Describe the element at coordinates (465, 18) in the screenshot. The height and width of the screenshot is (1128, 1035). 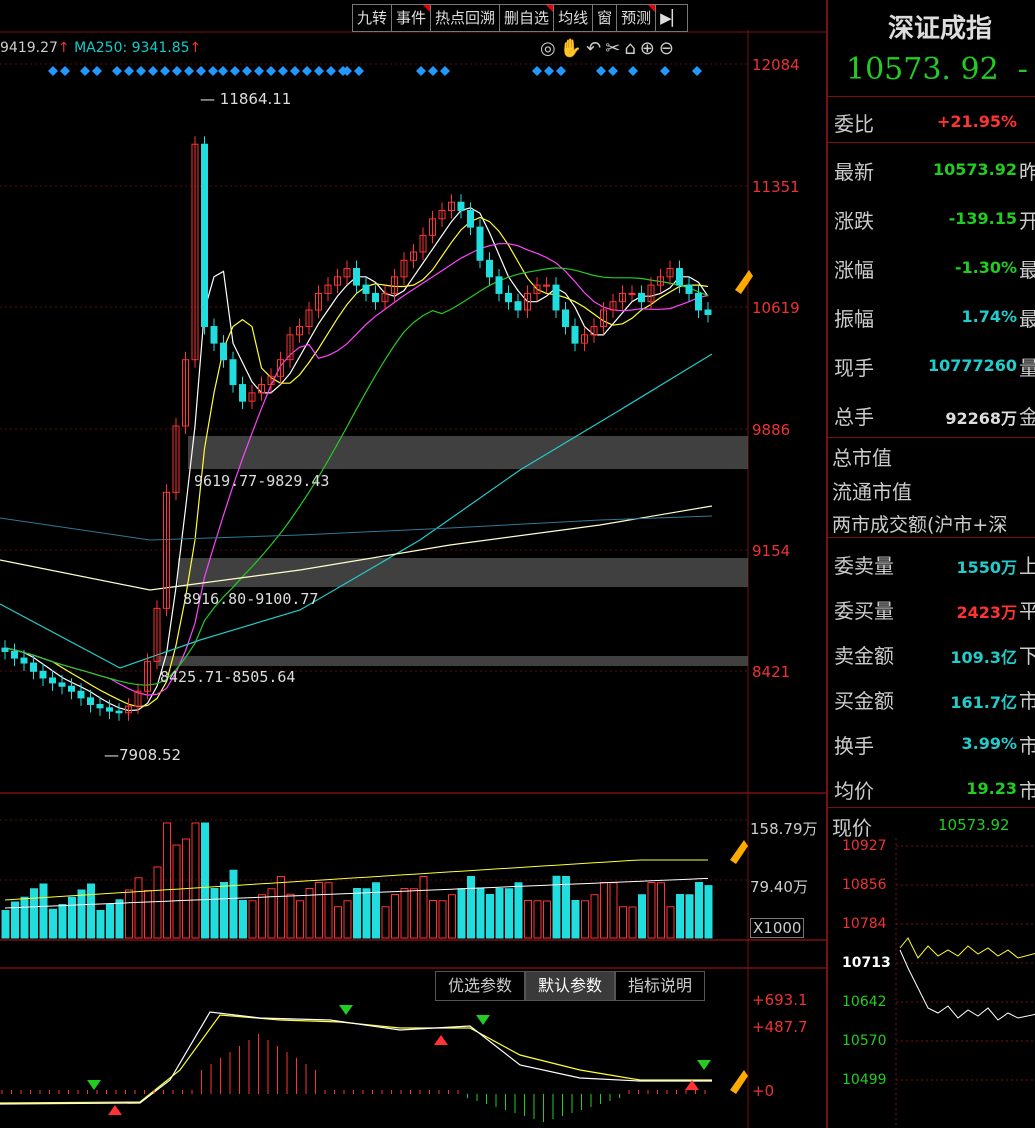
I see `toolbar-hot-replay-button: 热点回溯` at that location.